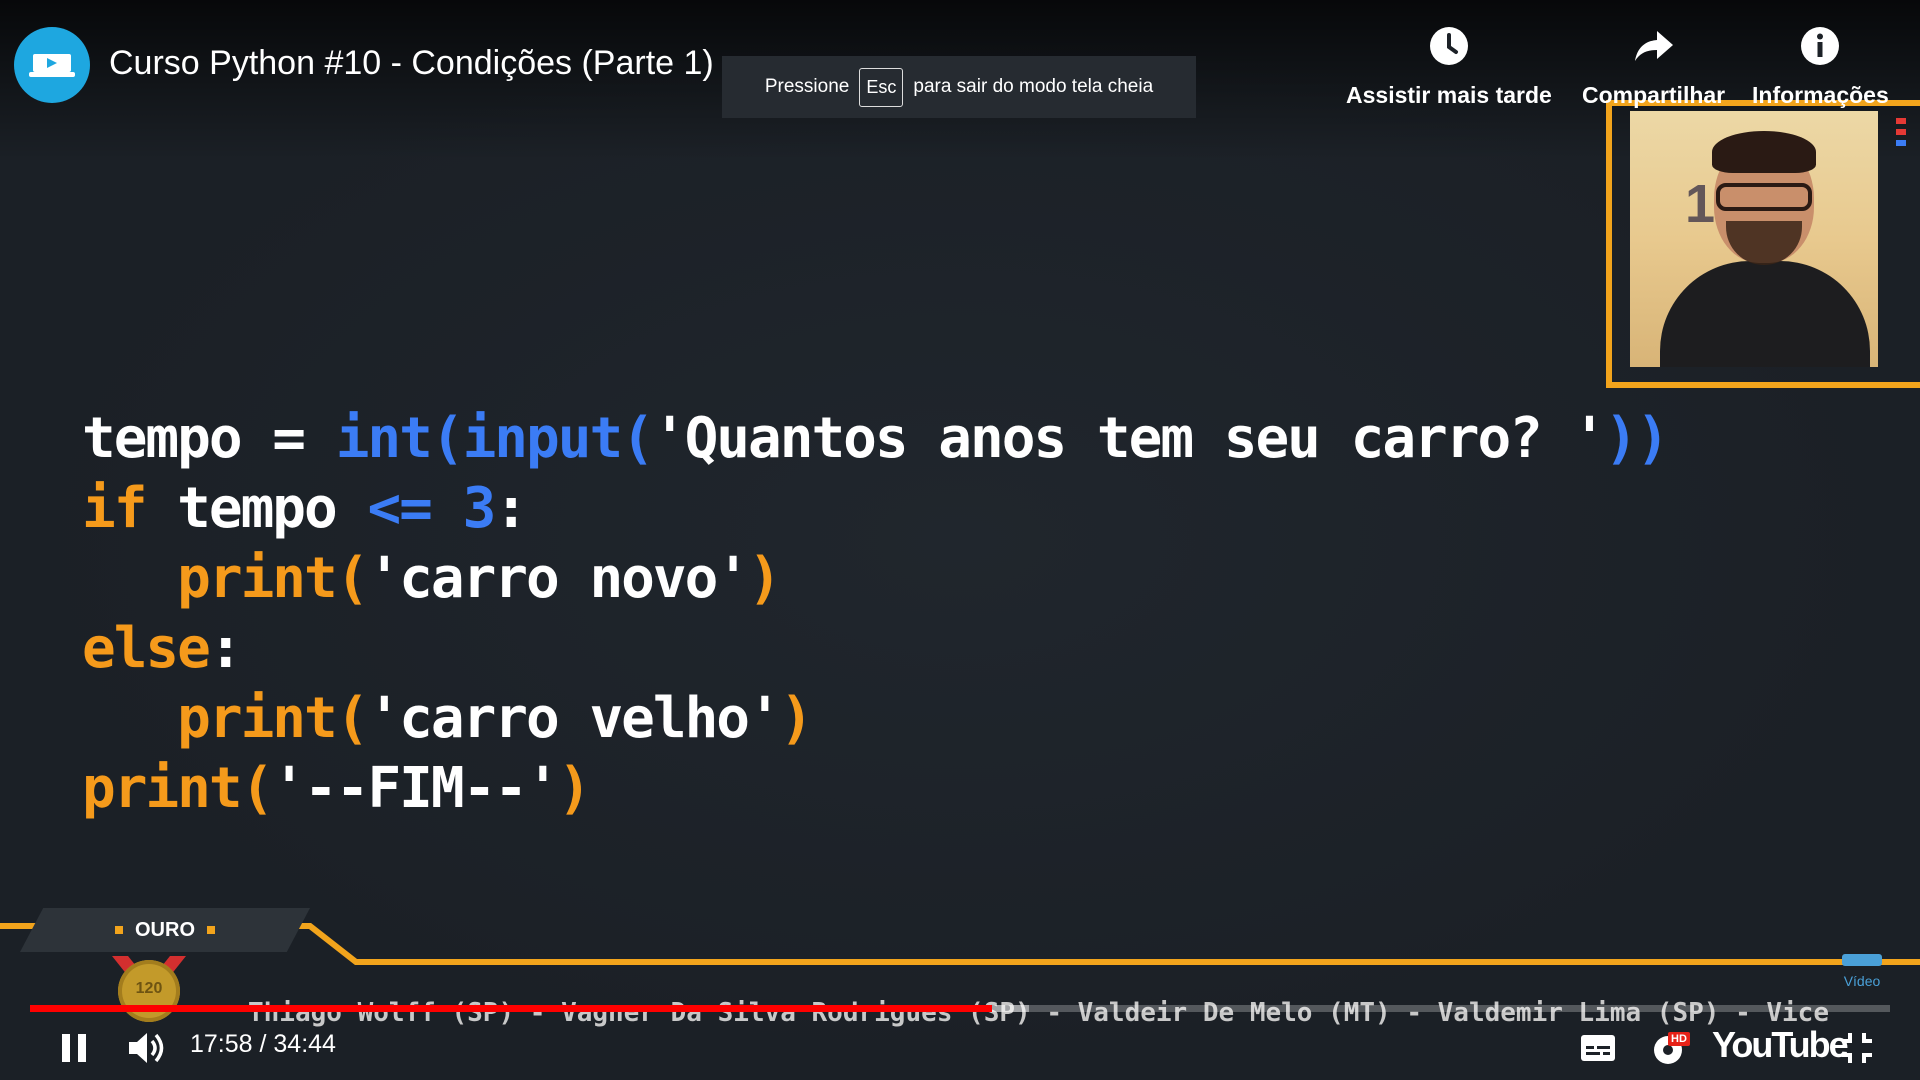 This screenshot has width=1920, height=1080. I want to click on presenter-beard, so click(1764, 243).